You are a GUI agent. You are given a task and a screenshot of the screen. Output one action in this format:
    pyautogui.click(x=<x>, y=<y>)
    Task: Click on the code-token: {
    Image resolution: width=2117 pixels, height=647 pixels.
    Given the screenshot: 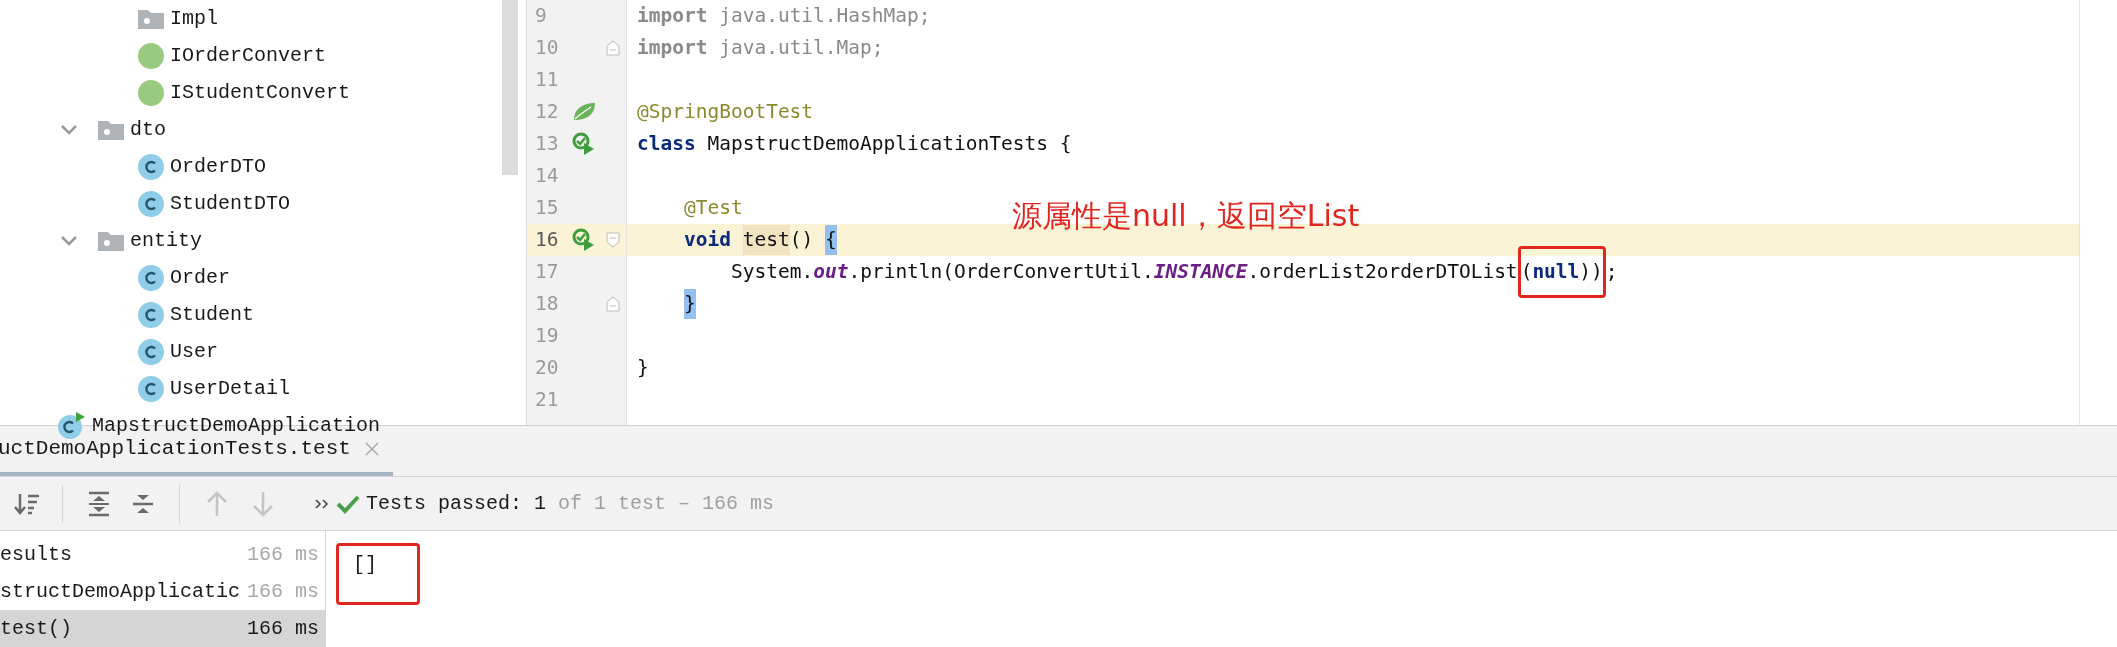 What is the action you would take?
    pyautogui.click(x=830, y=240)
    